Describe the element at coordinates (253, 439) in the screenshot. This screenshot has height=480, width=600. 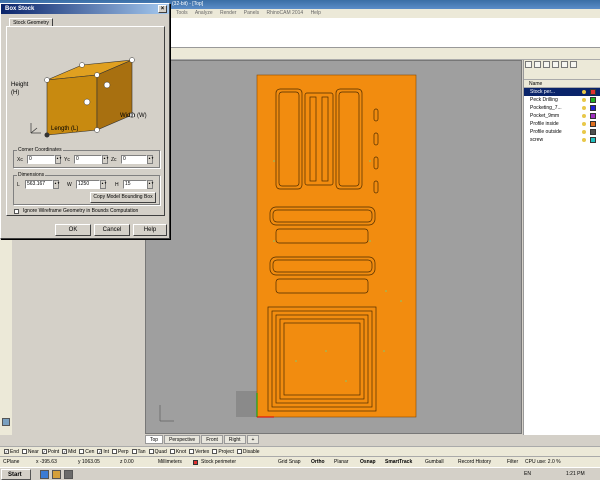
I see `add-viewport-tab: +` at that location.